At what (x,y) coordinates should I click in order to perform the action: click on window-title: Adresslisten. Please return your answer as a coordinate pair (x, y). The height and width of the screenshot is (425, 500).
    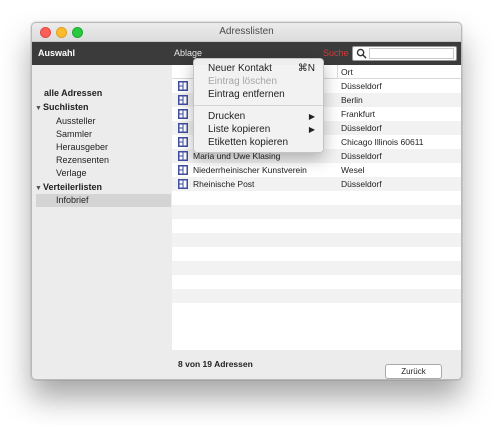
    Looking at the image, I should click on (246, 31).